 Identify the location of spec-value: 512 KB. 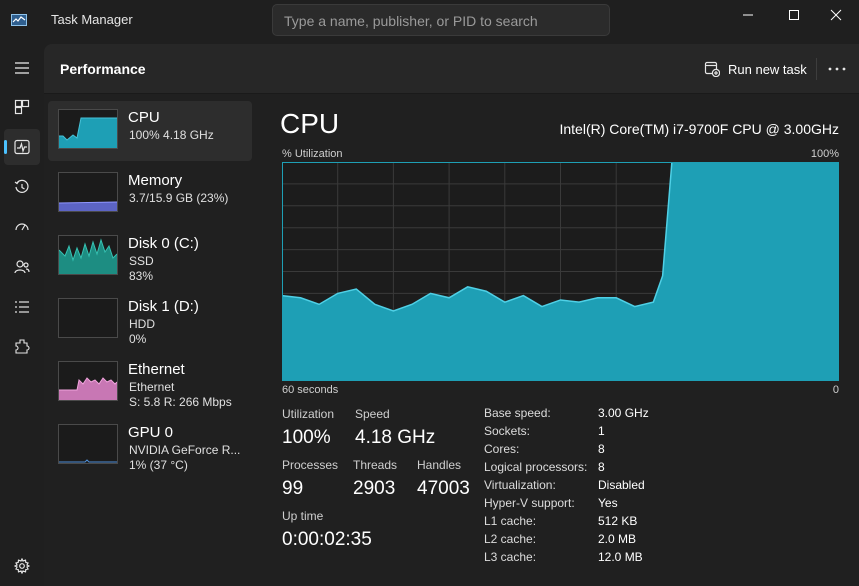
(618, 521).